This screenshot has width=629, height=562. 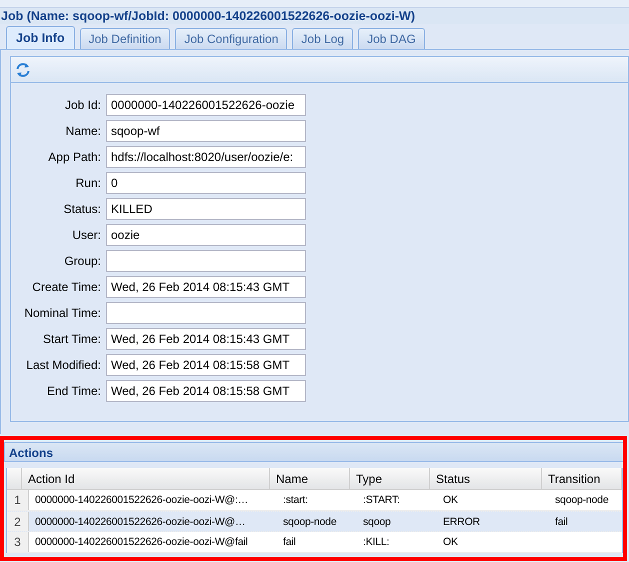 What do you see at coordinates (125, 38) in the screenshot?
I see `tab: Job Definition` at bounding box center [125, 38].